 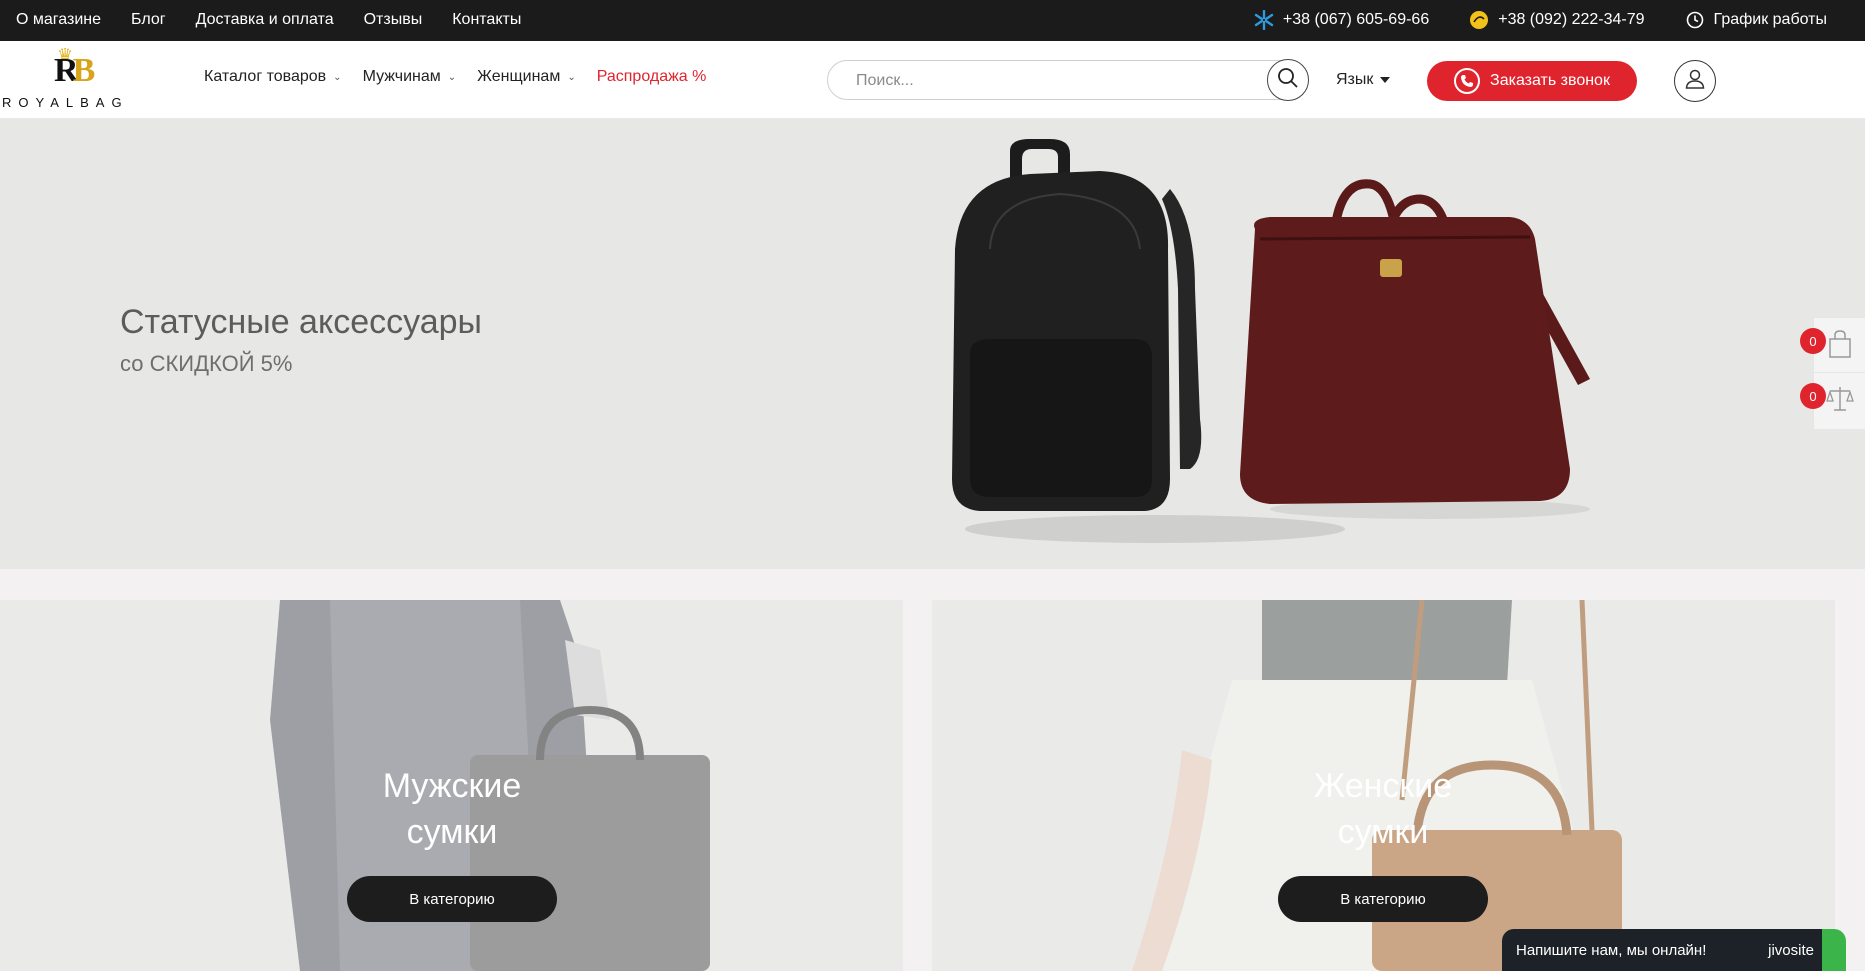 What do you see at coordinates (301, 322) in the screenshot?
I see `hero-title: Статусные аксессуары` at bounding box center [301, 322].